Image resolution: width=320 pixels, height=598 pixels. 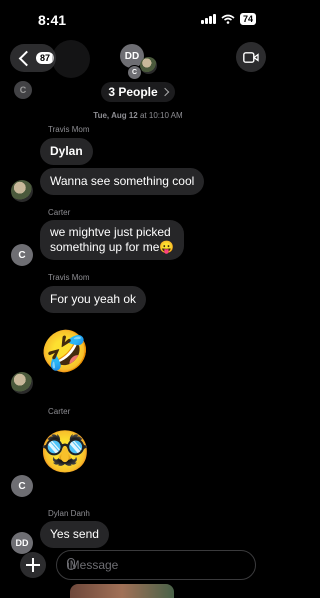 I want to click on timestamp-day: Tue, Aug 12, so click(x=115, y=115).